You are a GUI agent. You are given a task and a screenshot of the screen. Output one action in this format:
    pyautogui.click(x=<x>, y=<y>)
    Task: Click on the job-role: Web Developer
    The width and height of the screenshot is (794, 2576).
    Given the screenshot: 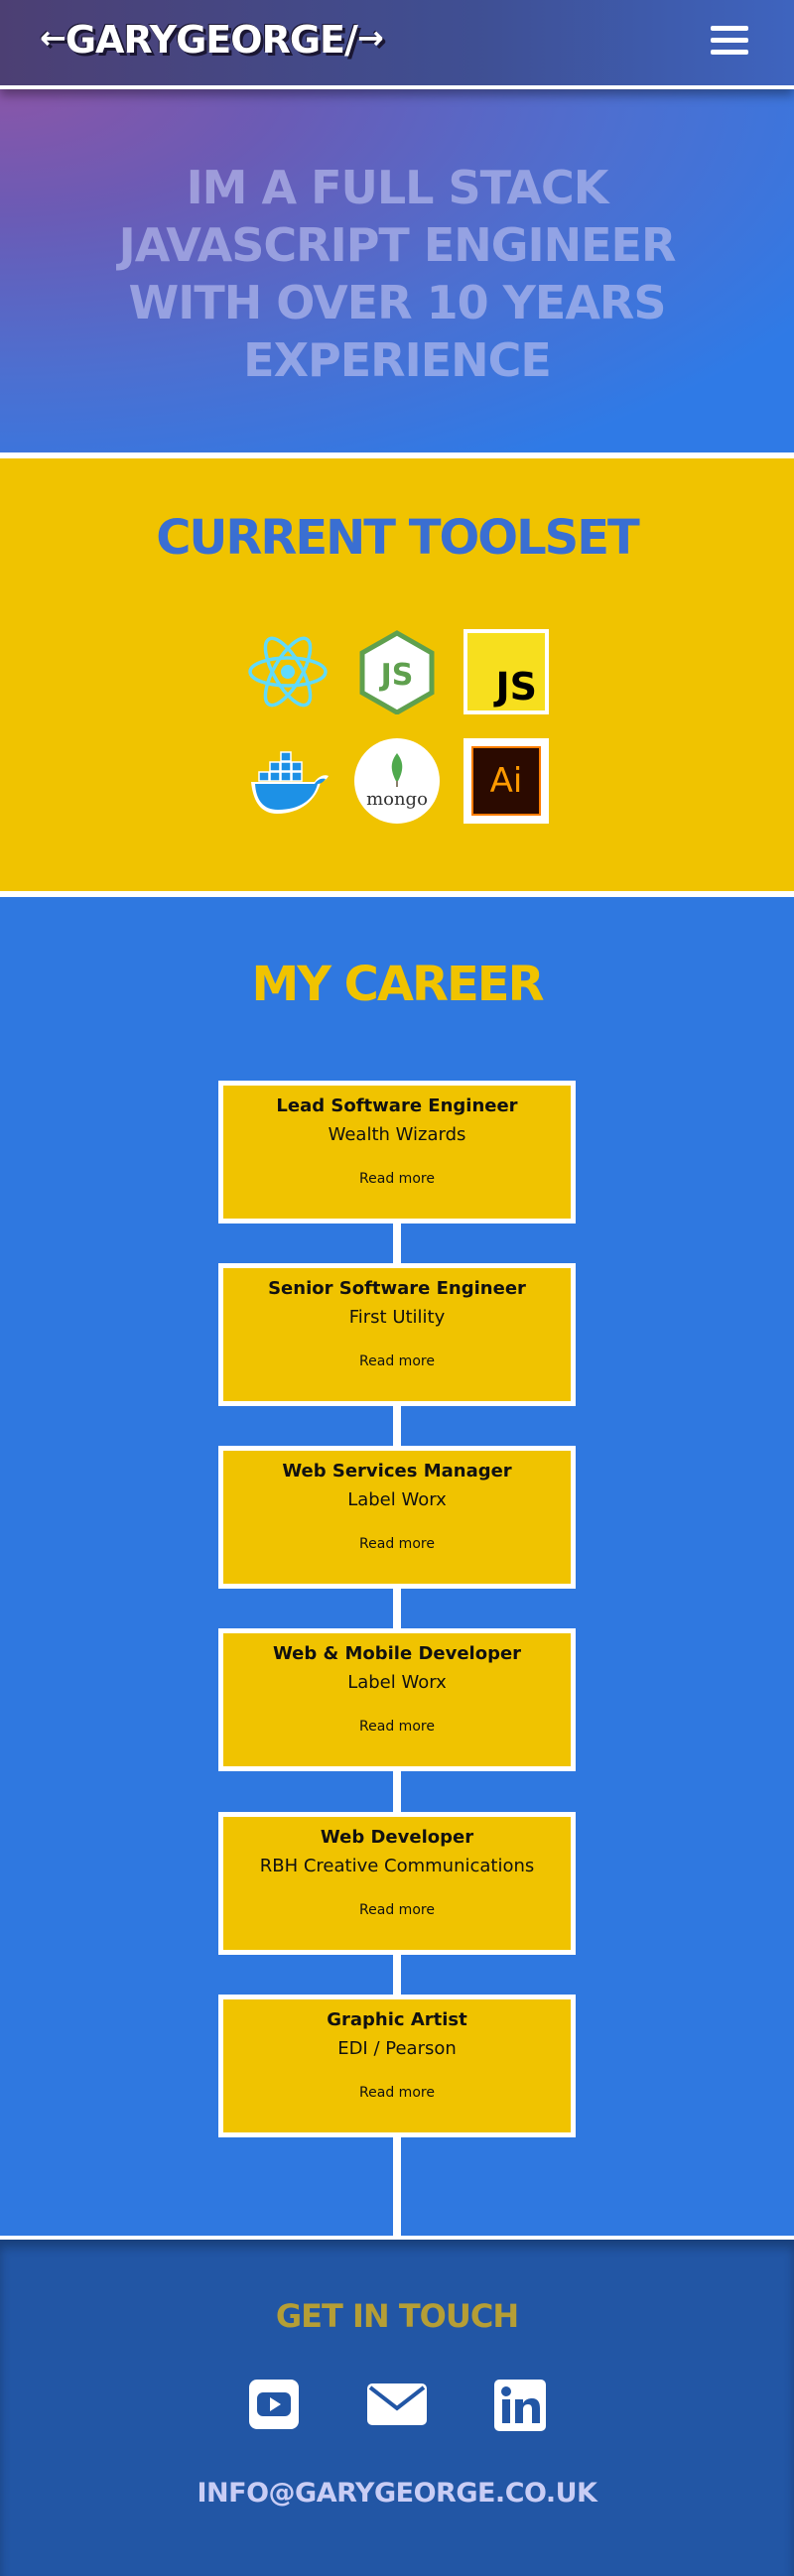 What is the action you would take?
    pyautogui.click(x=397, y=1838)
    